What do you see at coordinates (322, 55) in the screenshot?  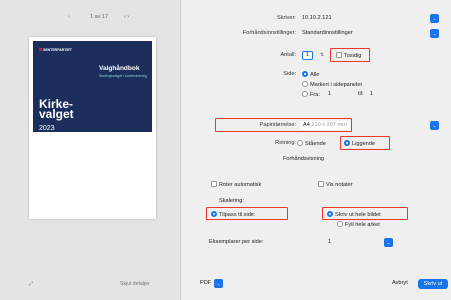 I see `copies-stepper: ⇅` at bounding box center [322, 55].